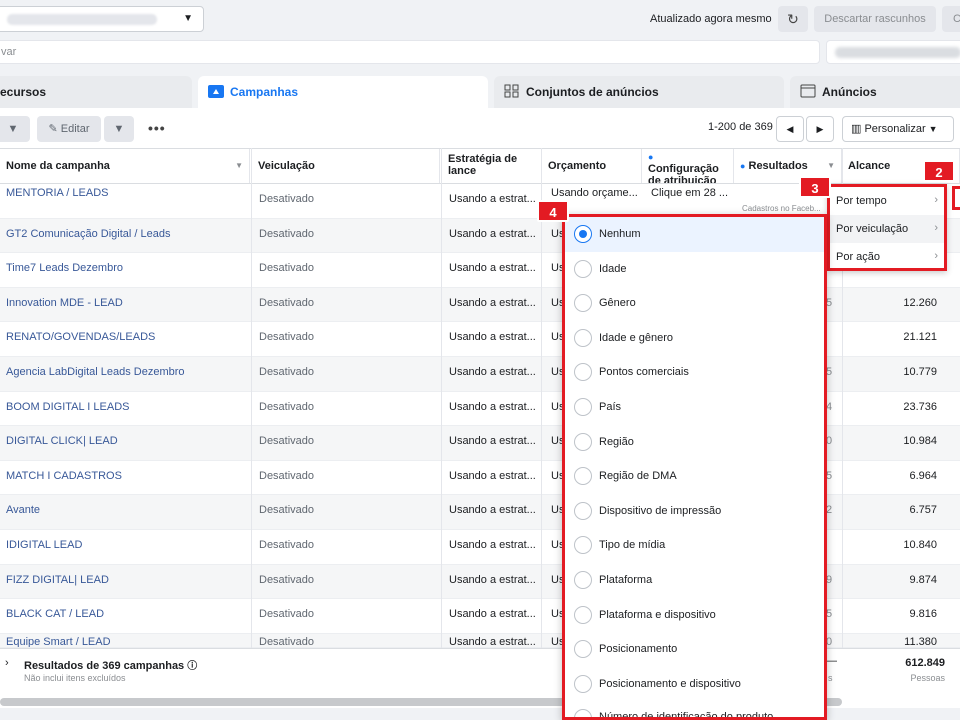 This screenshot has width=960, height=720. I want to click on option-age-gender: Idade e gênero, so click(694, 338).